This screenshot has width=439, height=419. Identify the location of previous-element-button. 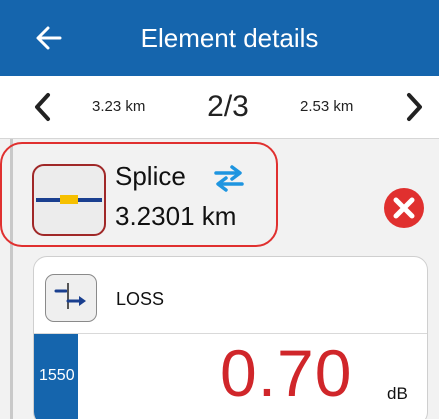
(43, 107).